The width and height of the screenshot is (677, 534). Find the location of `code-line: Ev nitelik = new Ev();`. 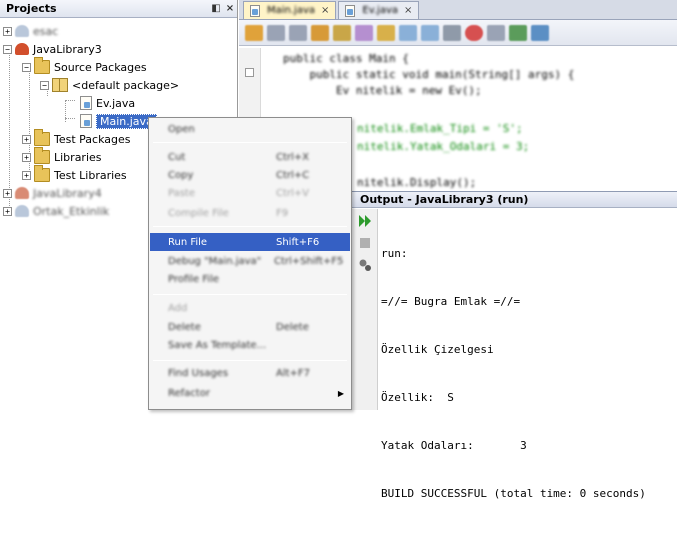

code-line: Ev nitelik = new Ev(); is located at coordinates (382, 90).